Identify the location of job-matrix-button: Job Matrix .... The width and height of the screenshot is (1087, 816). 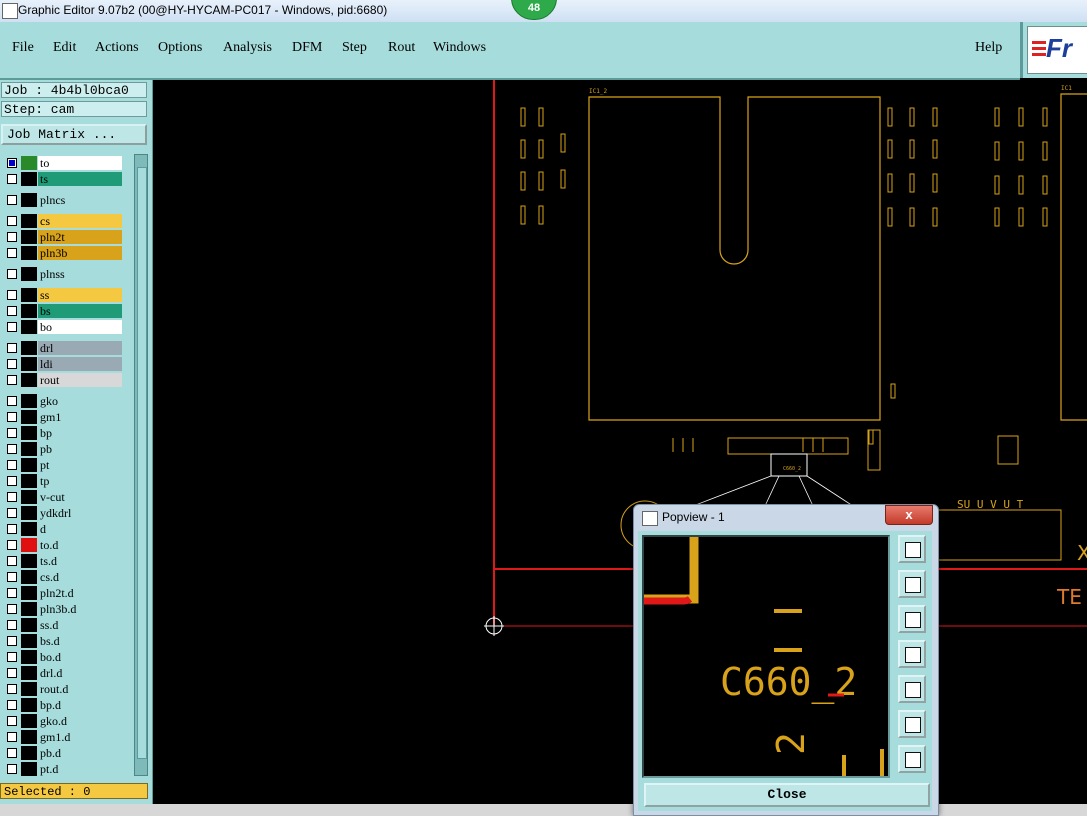
(74, 134).